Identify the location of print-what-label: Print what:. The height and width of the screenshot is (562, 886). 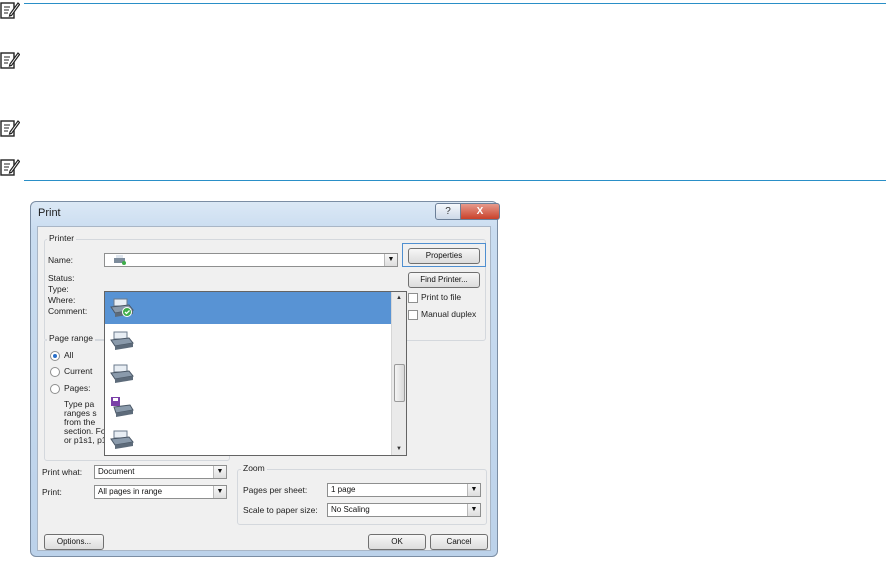
(62, 472).